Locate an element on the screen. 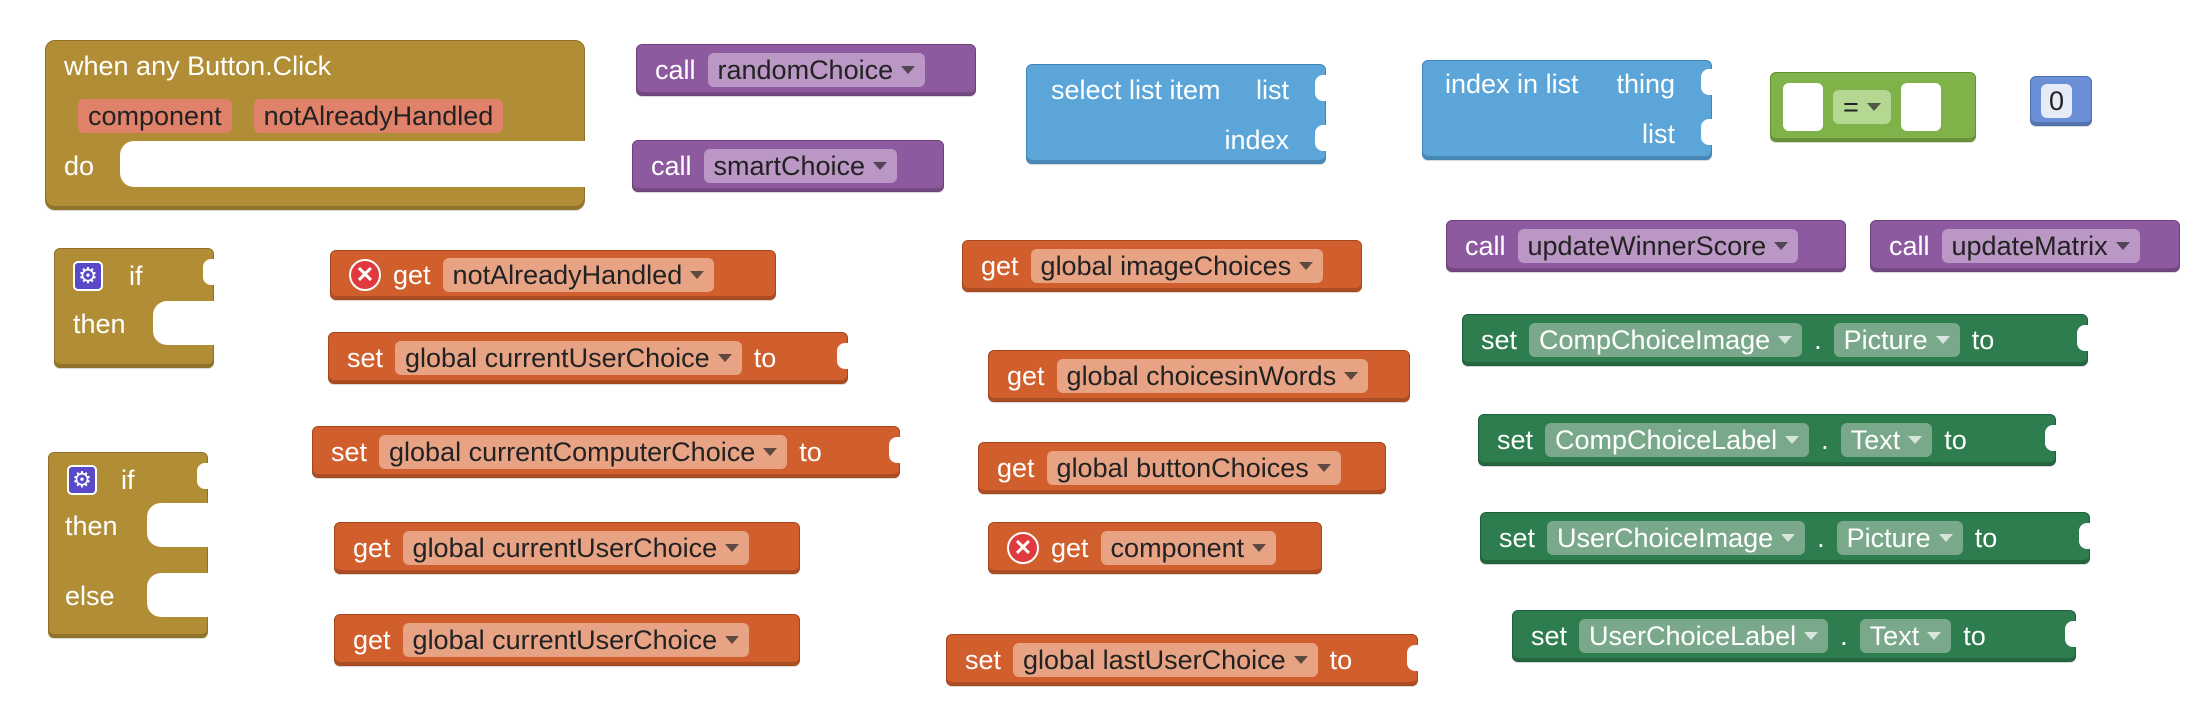 This screenshot has width=2204, height=710. variable-dropdown: global choicesinWords is located at coordinates (1212, 376).